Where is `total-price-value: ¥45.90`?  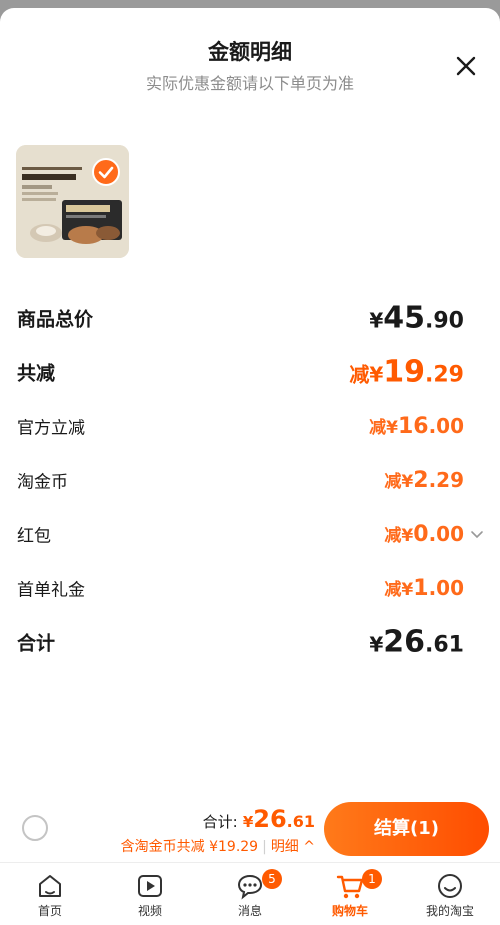
total-price-value: ¥45.90 is located at coordinates (416, 318).